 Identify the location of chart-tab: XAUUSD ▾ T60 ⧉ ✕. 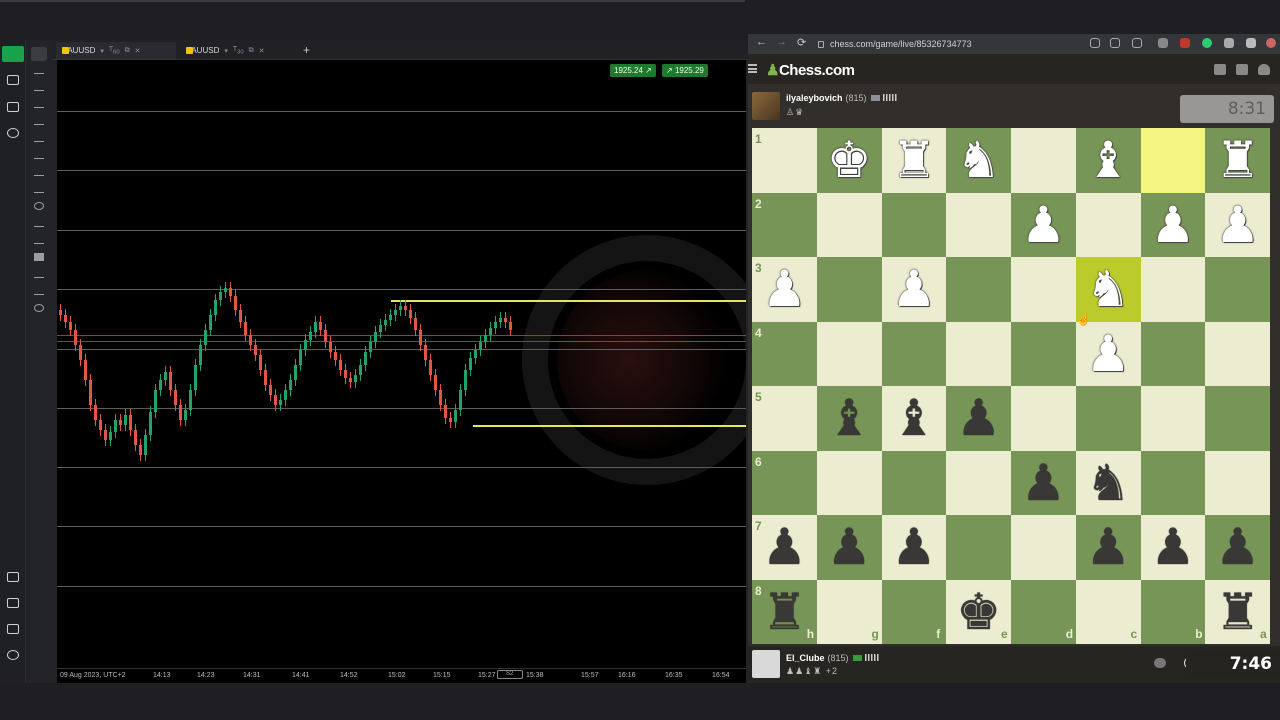
(116, 50).